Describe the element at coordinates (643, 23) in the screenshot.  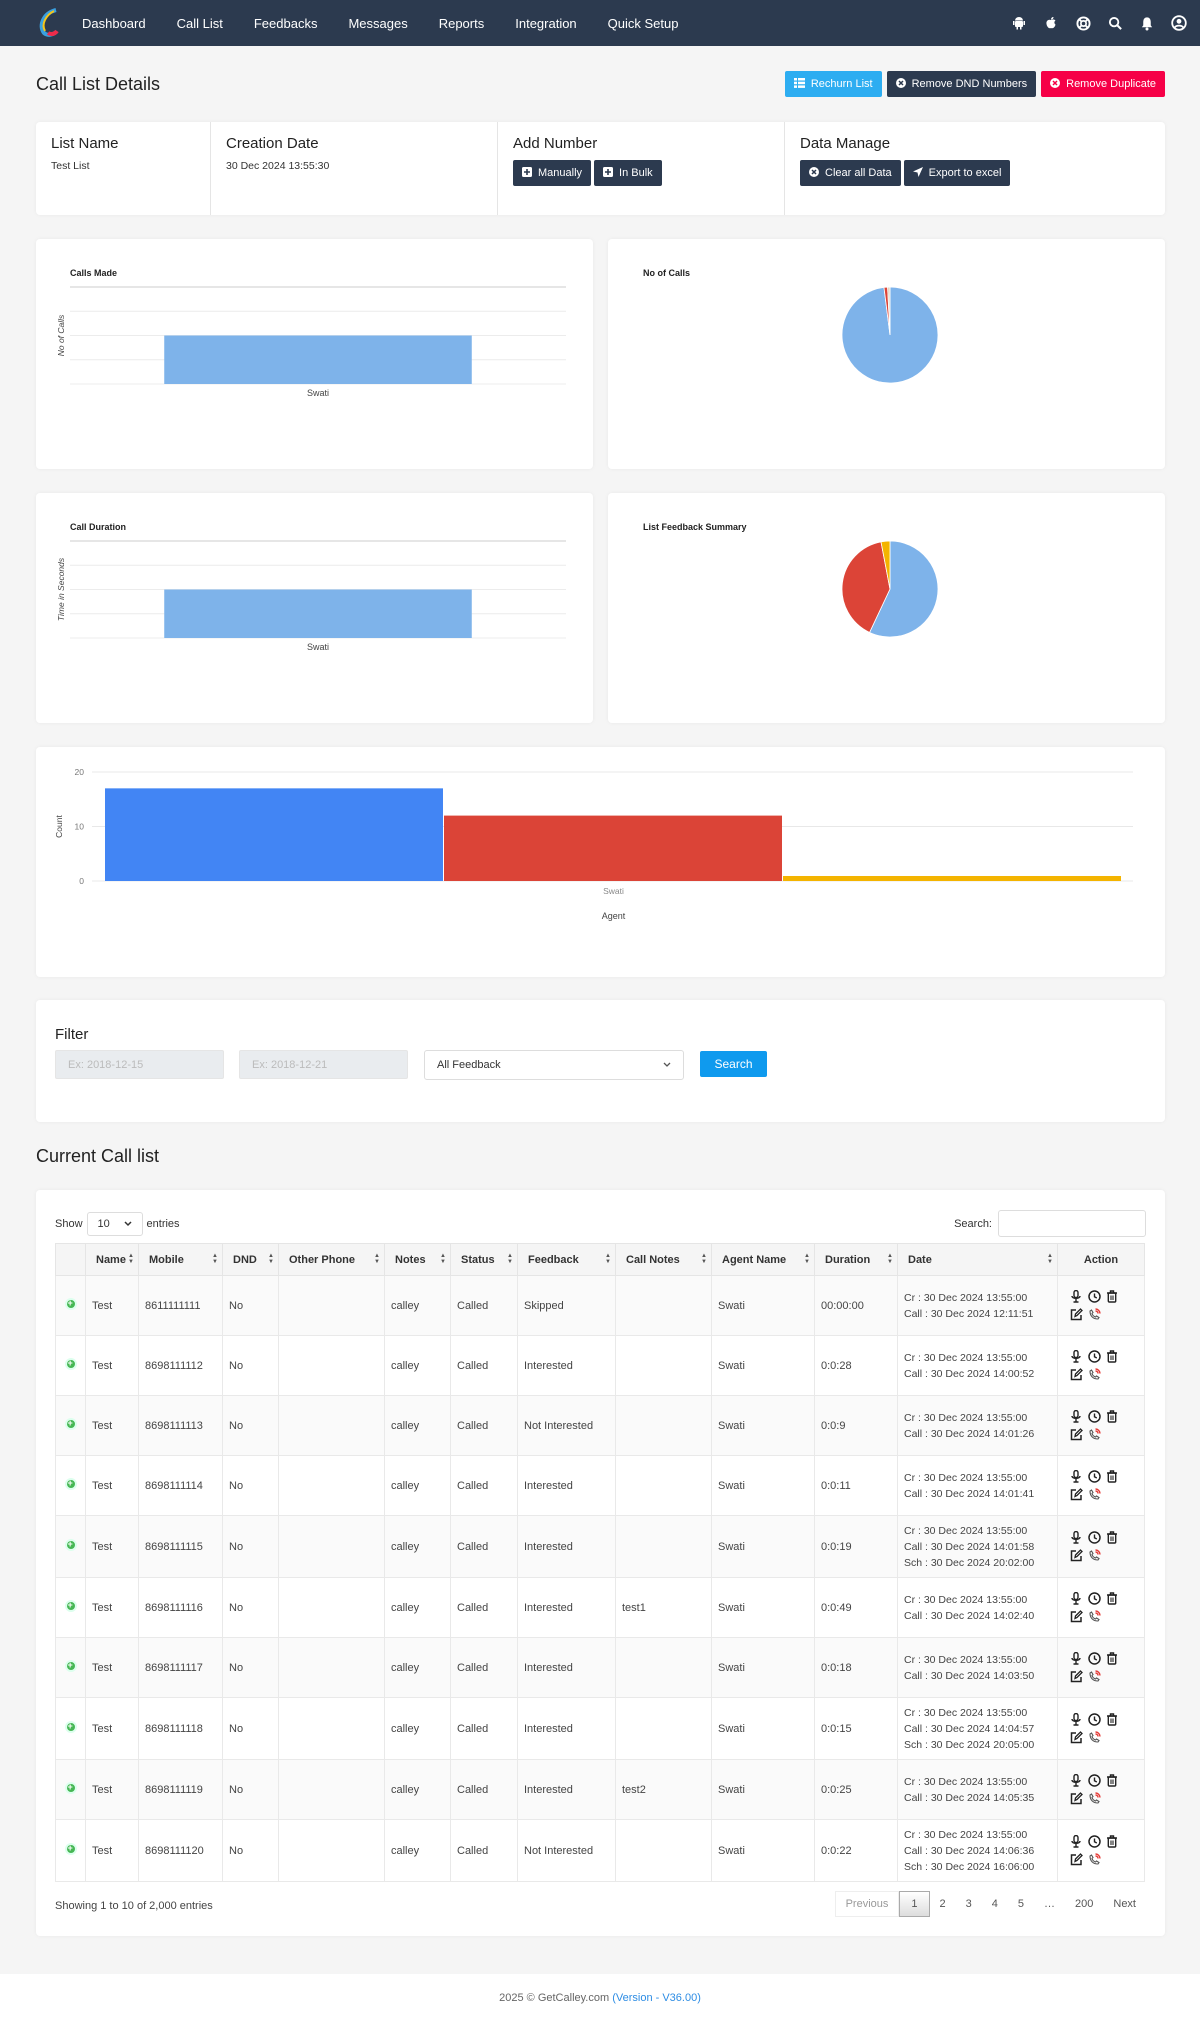
I see `nav-quick-setup: Quick Setup` at that location.